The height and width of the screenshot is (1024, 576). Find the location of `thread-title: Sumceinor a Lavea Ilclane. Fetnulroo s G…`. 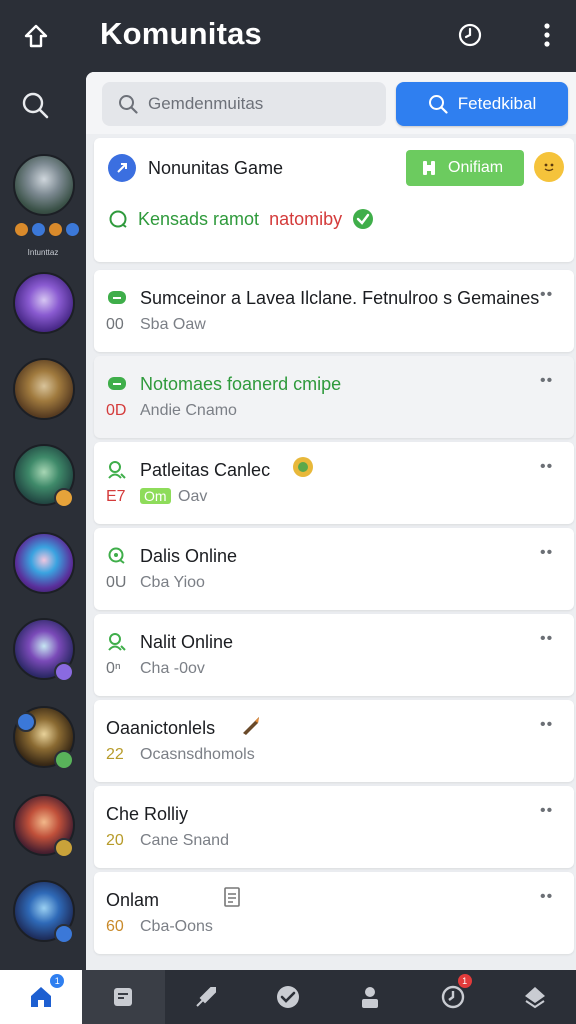

thread-title: Sumceinor a Lavea Ilclane. Fetnulroo s G… is located at coordinates (340, 298).